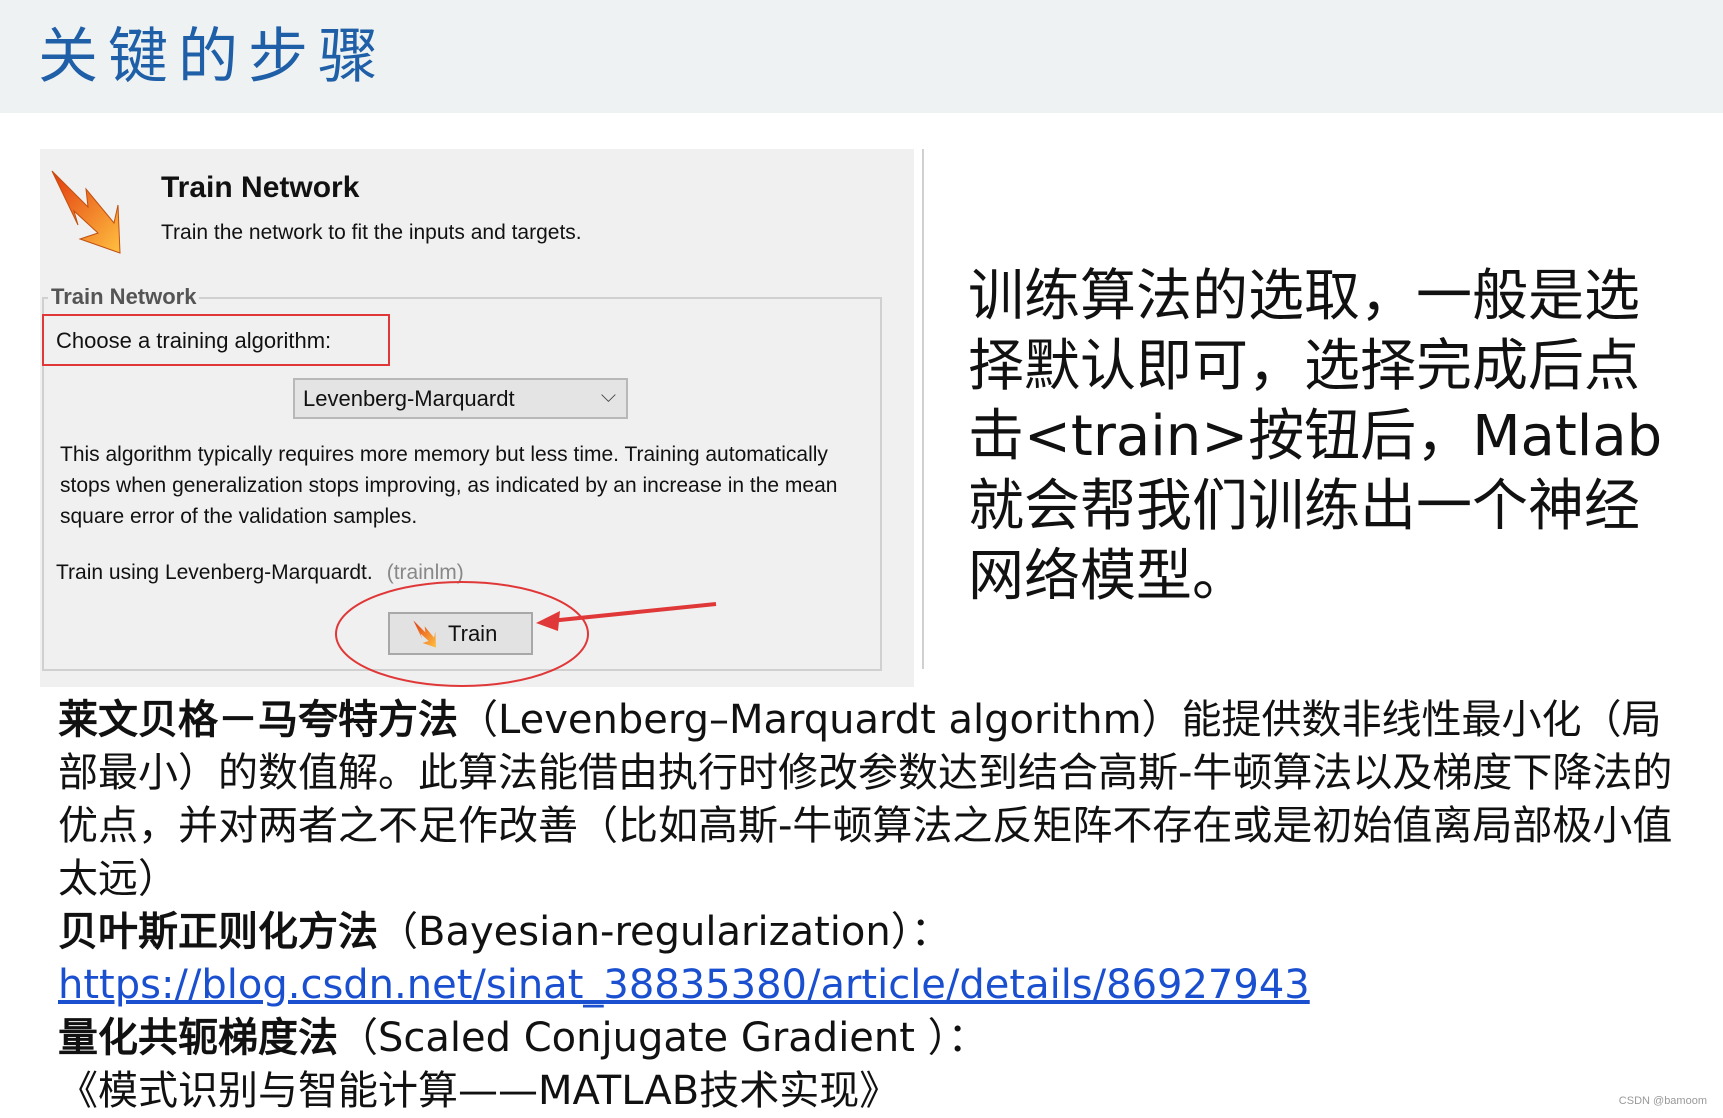 The width and height of the screenshot is (1723, 1118). What do you see at coordinates (260, 187) in the screenshot?
I see `dialog-title: Train Network` at bounding box center [260, 187].